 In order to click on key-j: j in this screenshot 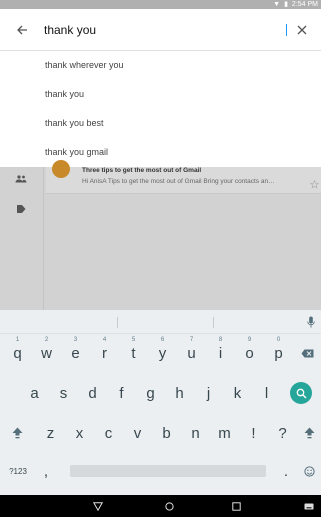, I will do `click(208, 393)`.